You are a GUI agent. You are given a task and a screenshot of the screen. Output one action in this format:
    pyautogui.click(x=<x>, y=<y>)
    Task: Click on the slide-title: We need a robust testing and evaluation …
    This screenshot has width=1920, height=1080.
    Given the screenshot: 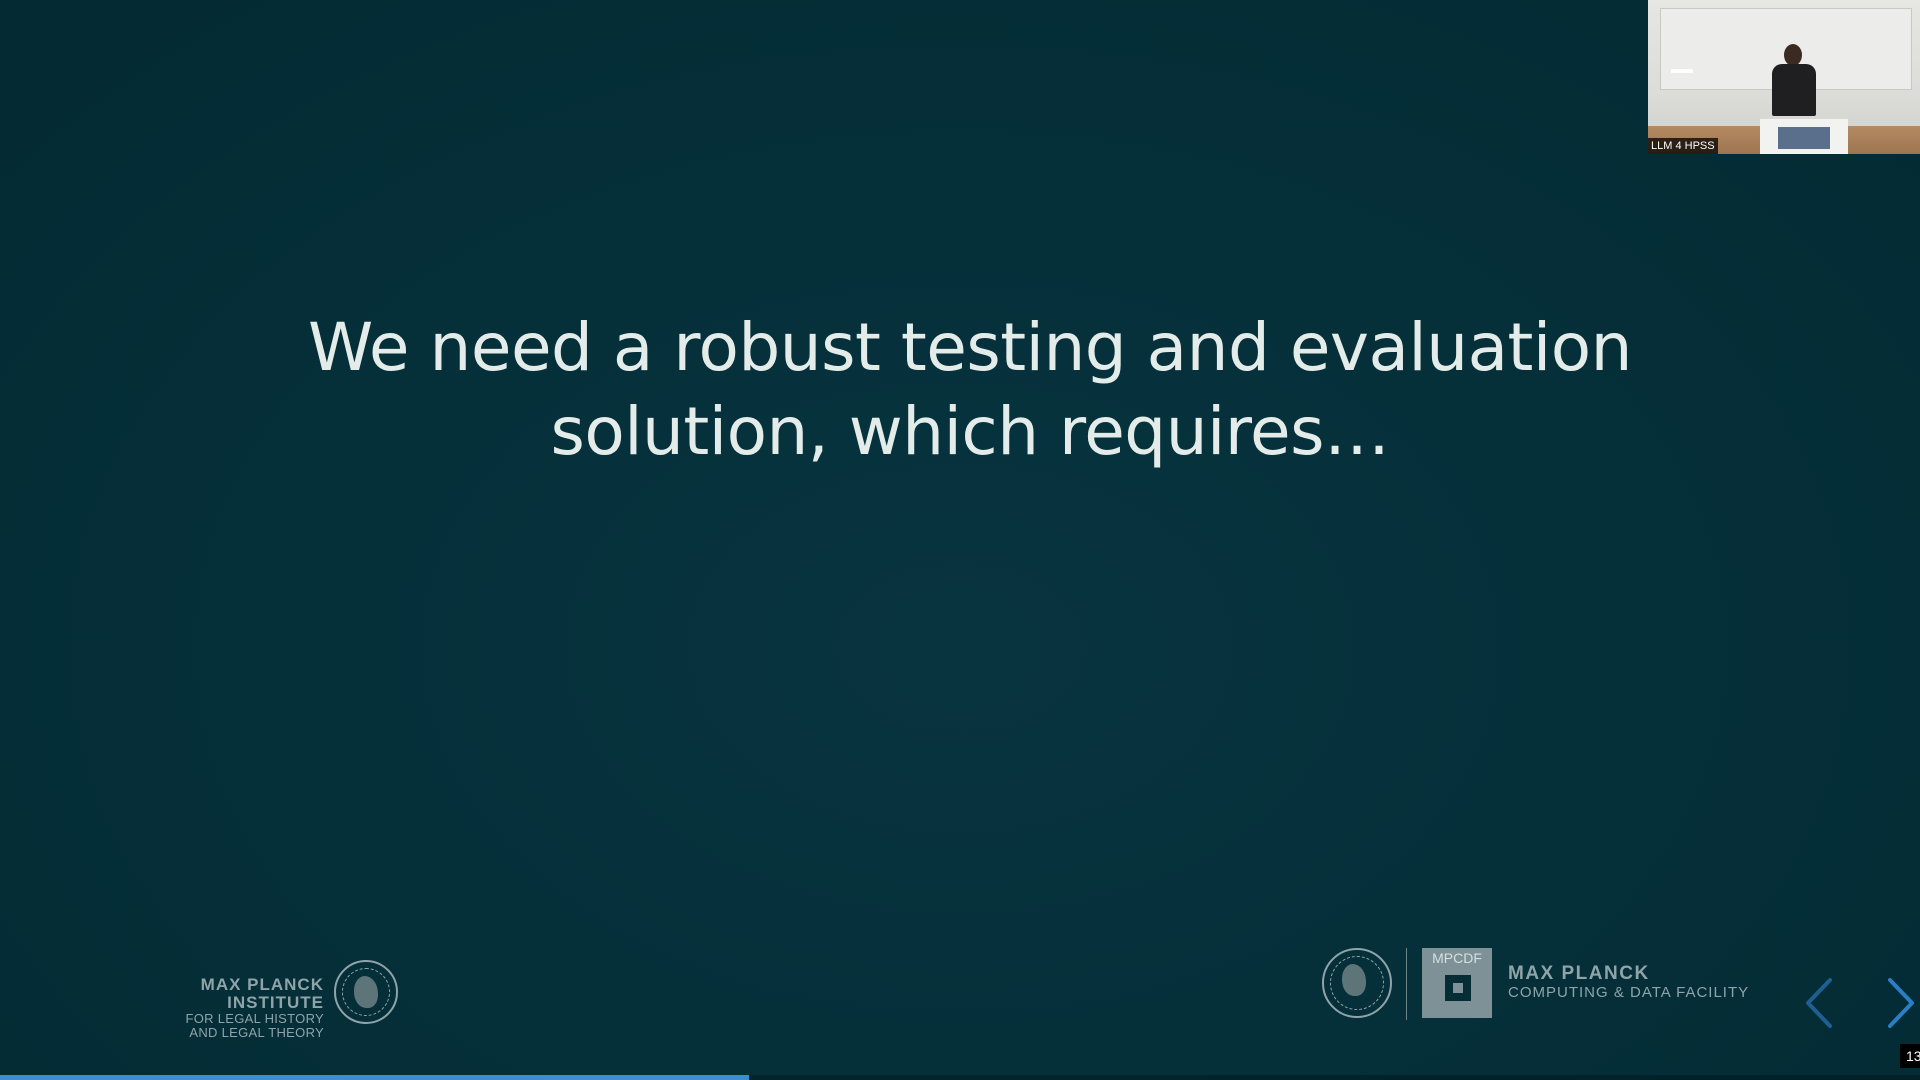 What is the action you would take?
    pyautogui.click(x=970, y=390)
    